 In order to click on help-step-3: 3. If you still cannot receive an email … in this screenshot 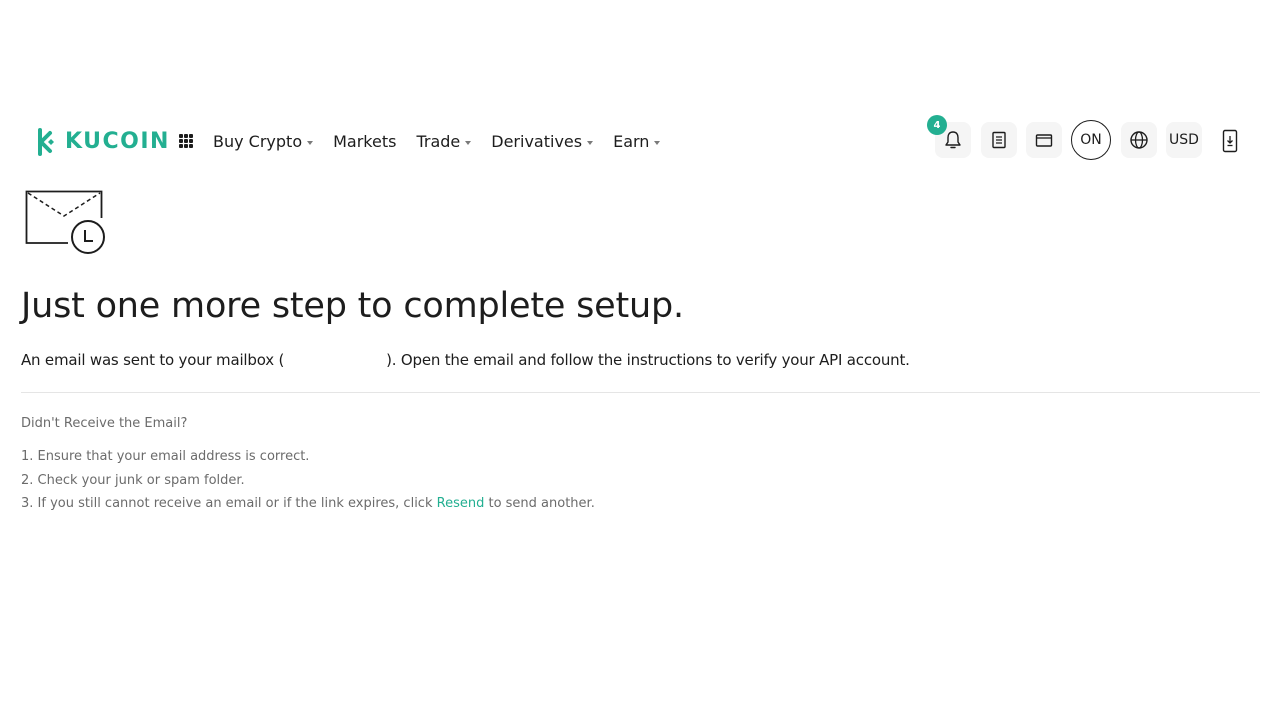, I will do `click(308, 504)`.